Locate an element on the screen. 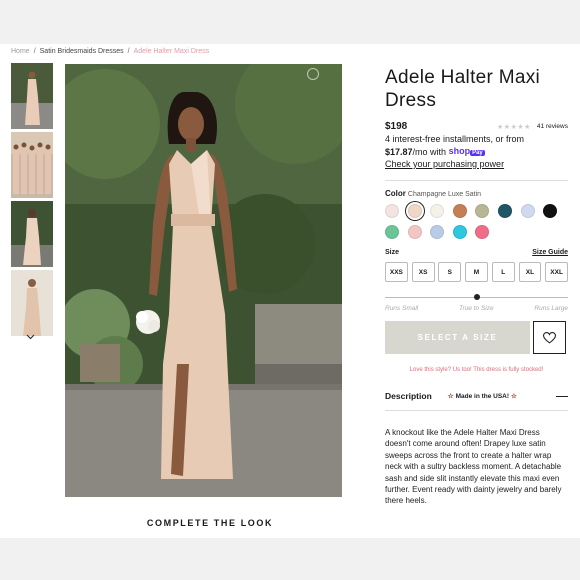  fit-label-true: True to Size is located at coordinates (476, 308).